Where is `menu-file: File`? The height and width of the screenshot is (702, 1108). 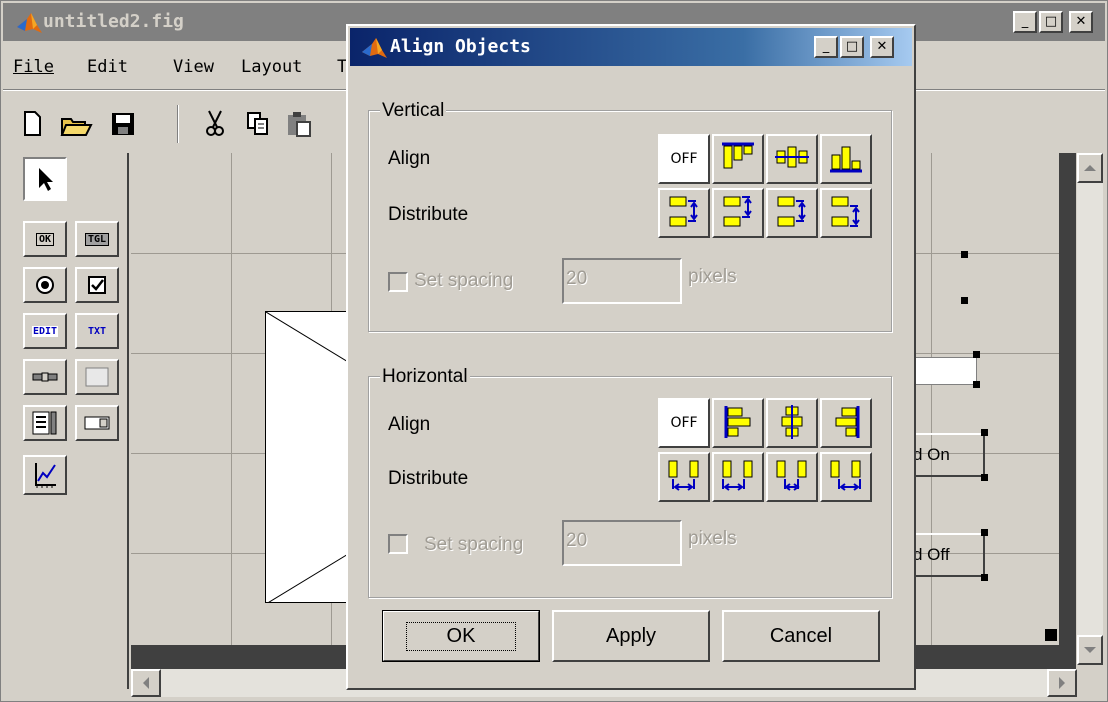
menu-file: File is located at coordinates (33, 67).